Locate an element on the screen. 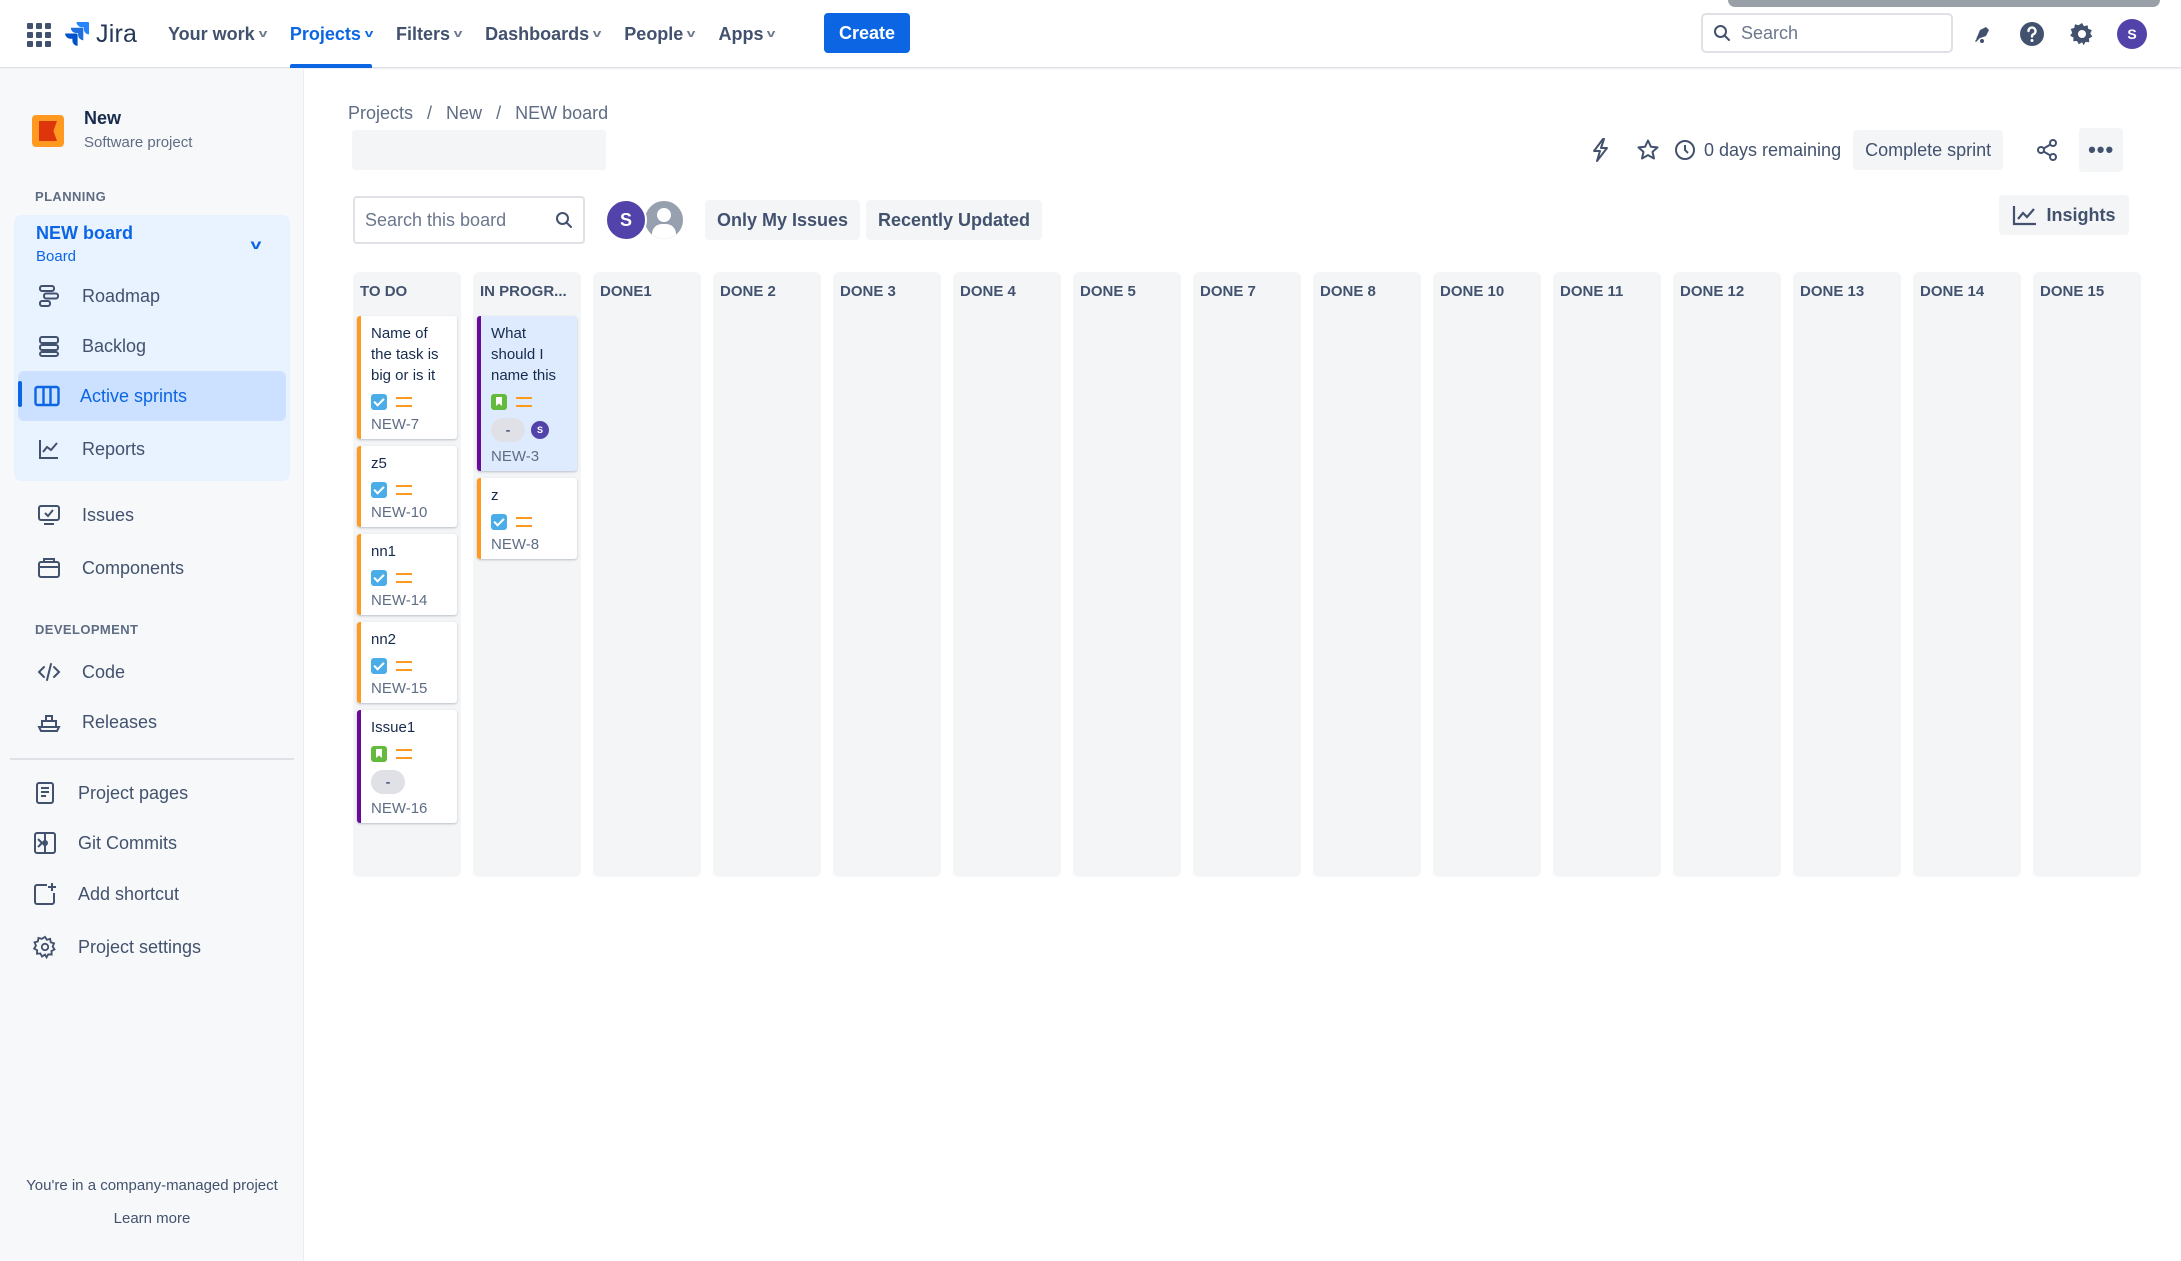 This screenshot has width=2181, height=1261. board-selector: NEW board Board is located at coordinates (84, 244).